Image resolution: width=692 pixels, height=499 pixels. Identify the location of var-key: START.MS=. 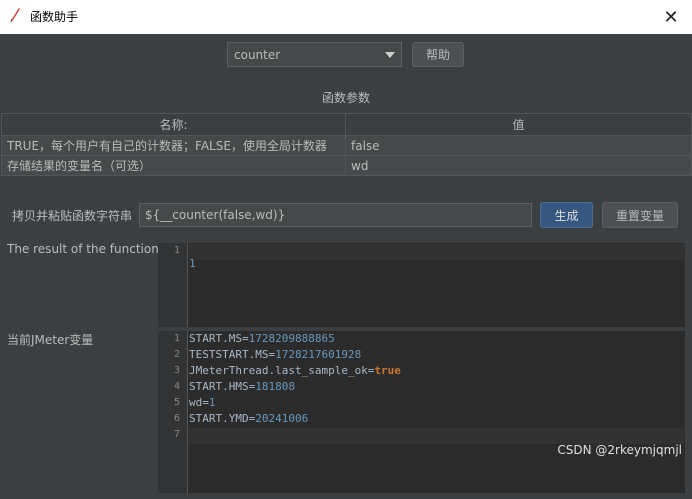
(219, 338).